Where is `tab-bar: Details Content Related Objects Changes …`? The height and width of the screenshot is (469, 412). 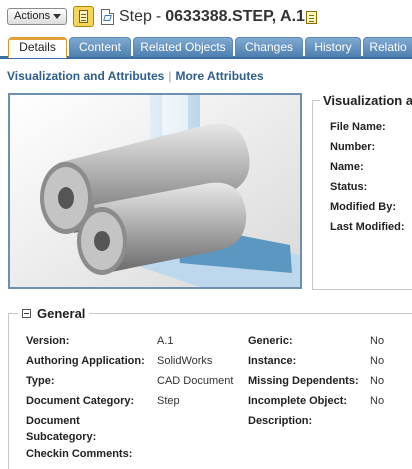
tab-bar: Details Content Related Objects Changes … is located at coordinates (206, 48).